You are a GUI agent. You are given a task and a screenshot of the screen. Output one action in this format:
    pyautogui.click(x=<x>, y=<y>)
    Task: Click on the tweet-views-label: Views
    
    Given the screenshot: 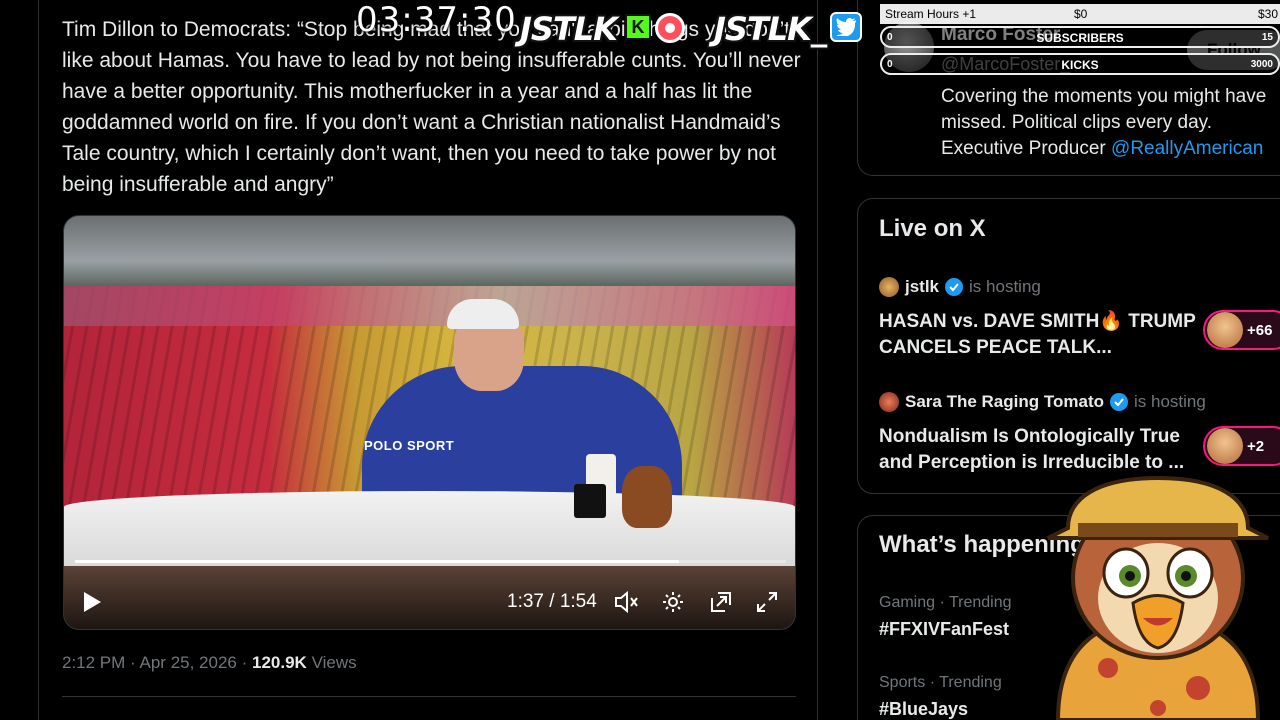 What is the action you would take?
    pyautogui.click(x=334, y=662)
    